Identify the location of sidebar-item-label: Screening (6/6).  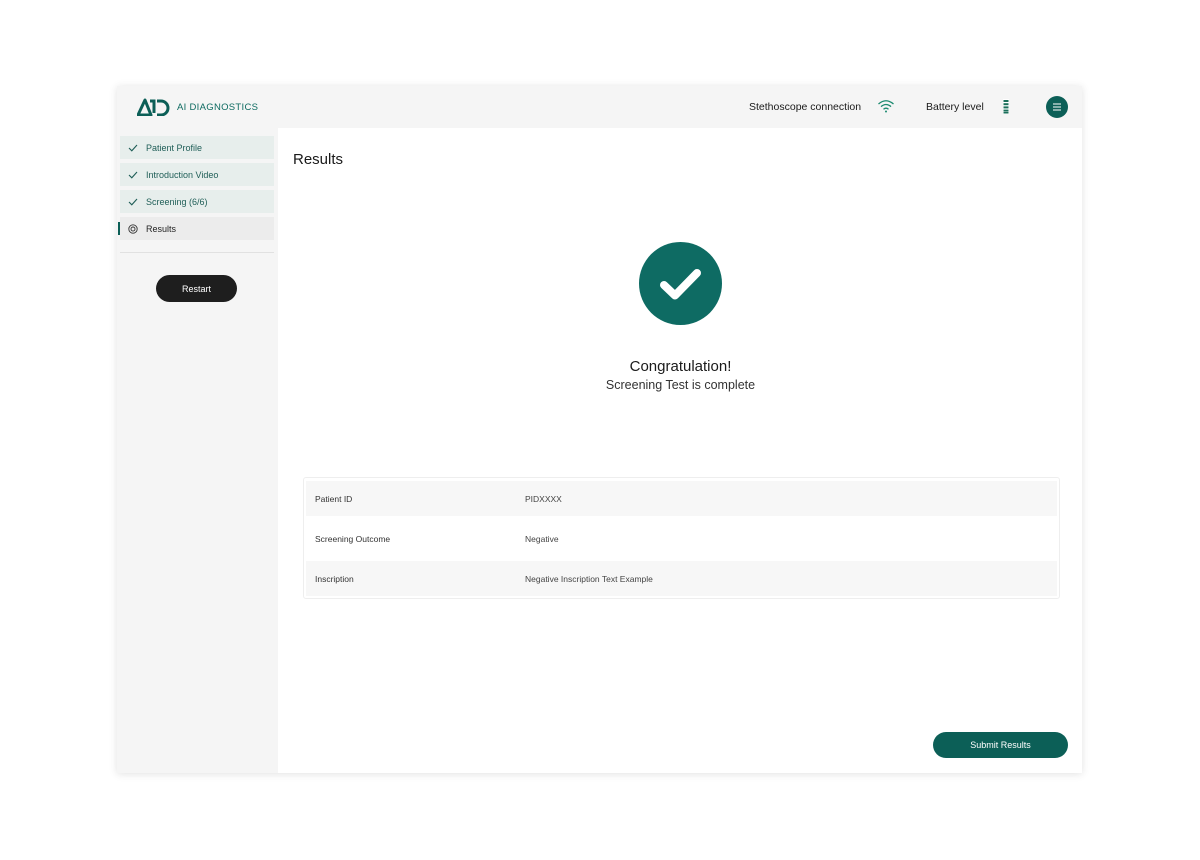
(177, 201).